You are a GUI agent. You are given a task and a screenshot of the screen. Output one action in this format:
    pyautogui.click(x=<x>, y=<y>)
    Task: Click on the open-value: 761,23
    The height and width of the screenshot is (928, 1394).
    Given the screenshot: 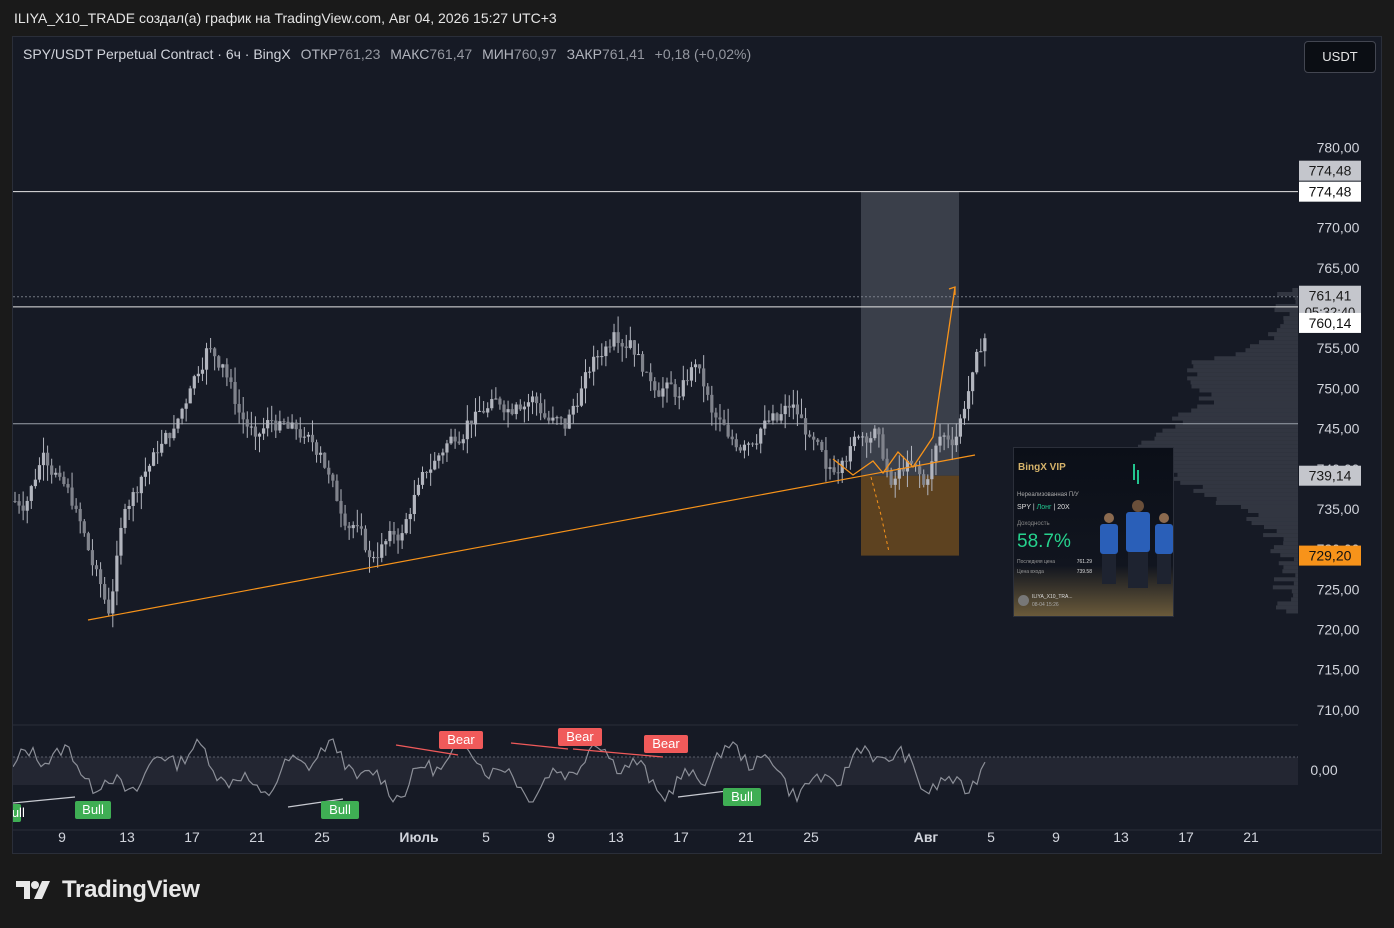 What is the action you would take?
    pyautogui.click(x=359, y=54)
    